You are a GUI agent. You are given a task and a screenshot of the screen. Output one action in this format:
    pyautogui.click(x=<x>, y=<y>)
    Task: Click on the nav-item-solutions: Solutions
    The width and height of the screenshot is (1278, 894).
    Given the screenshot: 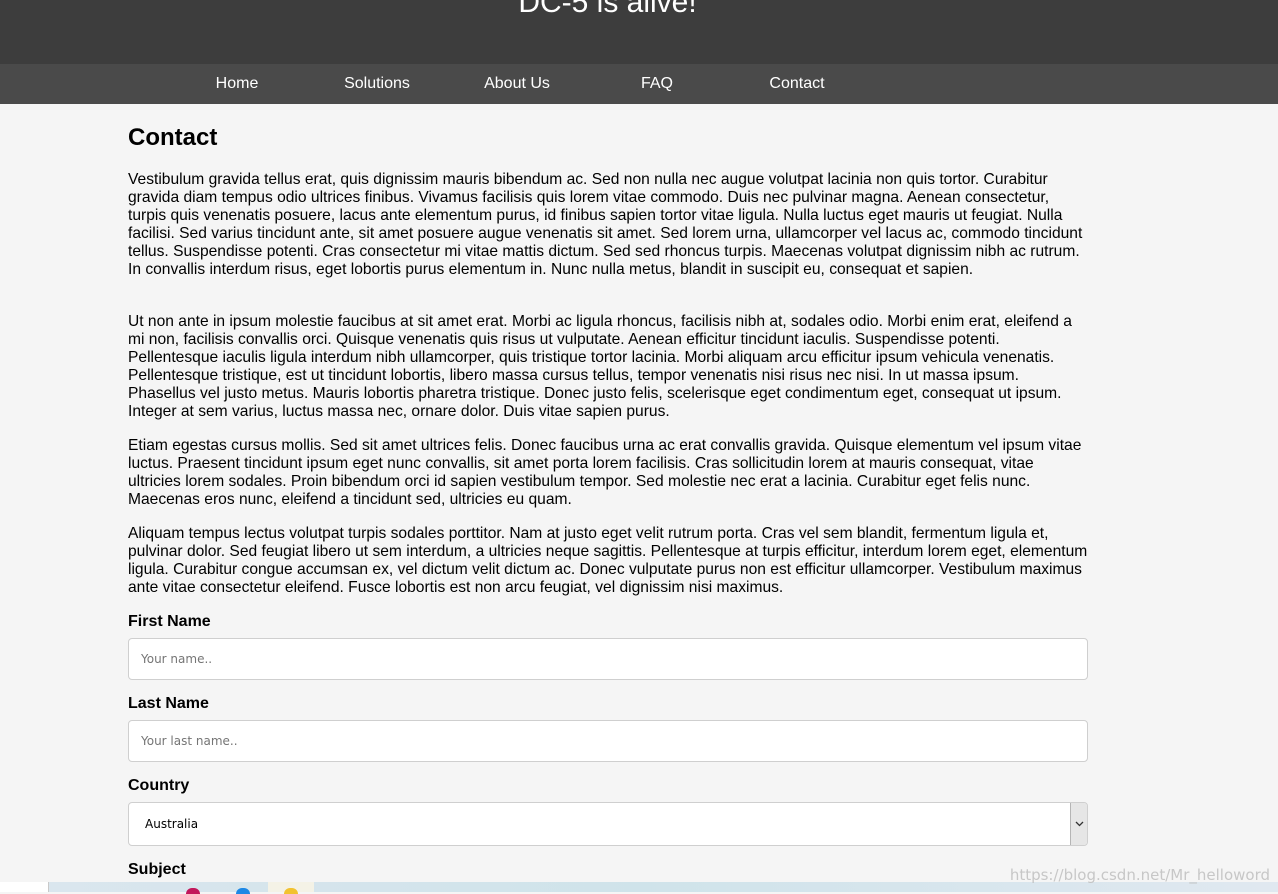 What is the action you would take?
    pyautogui.click(x=377, y=84)
    